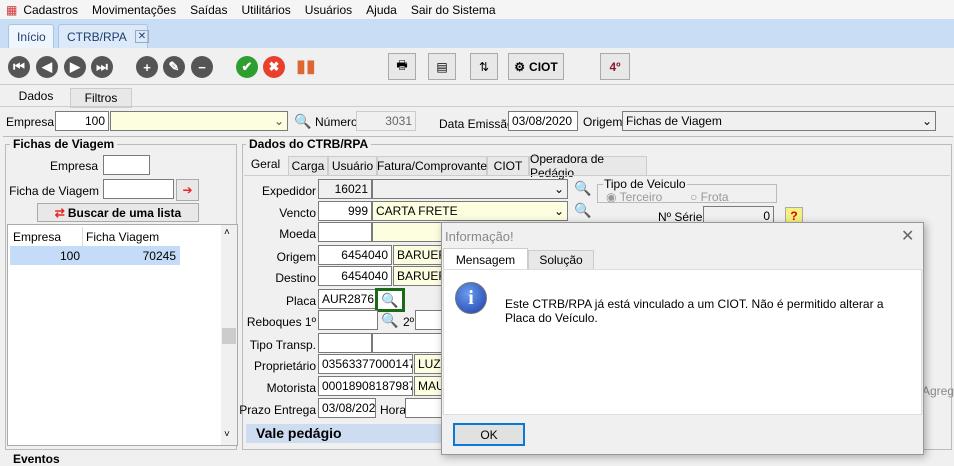  What do you see at coordinates (265, 164) in the screenshot?
I see `tab-geral: Geral` at bounding box center [265, 164].